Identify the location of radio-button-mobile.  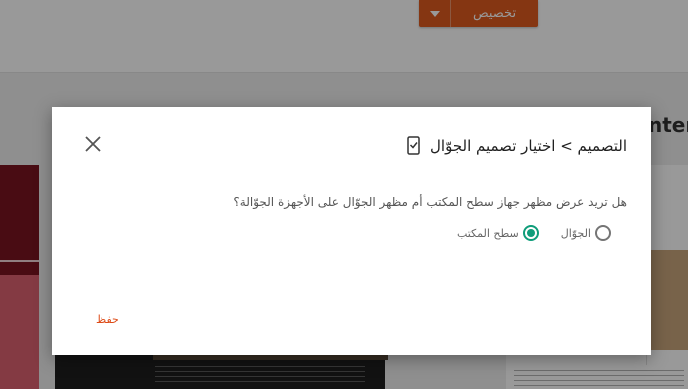
(603, 233).